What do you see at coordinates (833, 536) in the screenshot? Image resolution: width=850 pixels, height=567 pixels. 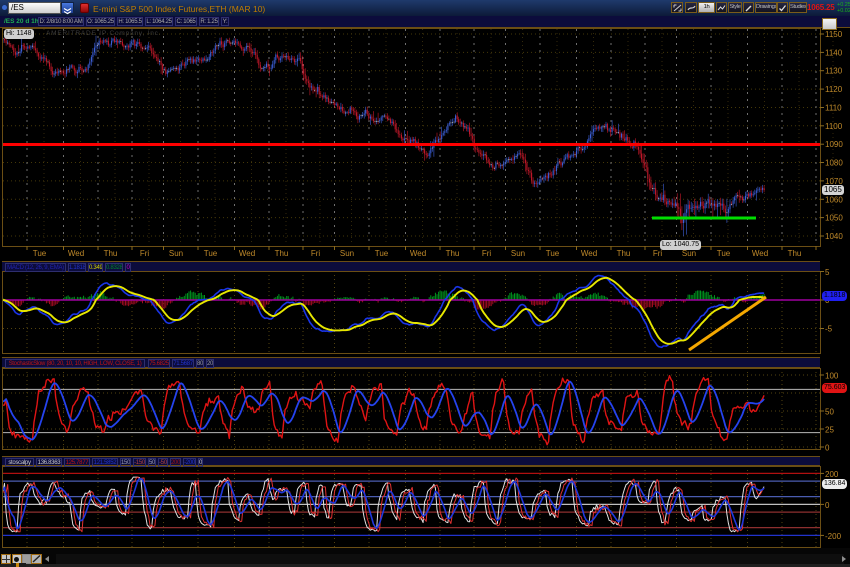 I see `svg-text: -200` at bounding box center [833, 536].